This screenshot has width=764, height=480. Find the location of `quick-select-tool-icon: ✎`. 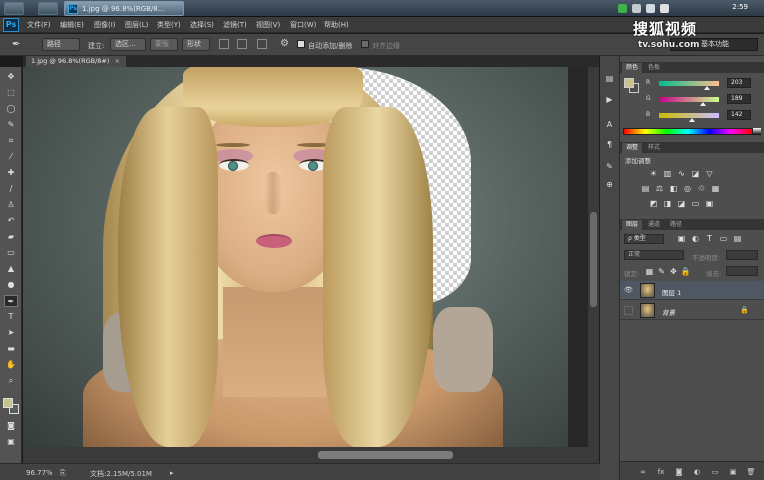

quick-select-tool-icon: ✎ is located at coordinates (11, 125).